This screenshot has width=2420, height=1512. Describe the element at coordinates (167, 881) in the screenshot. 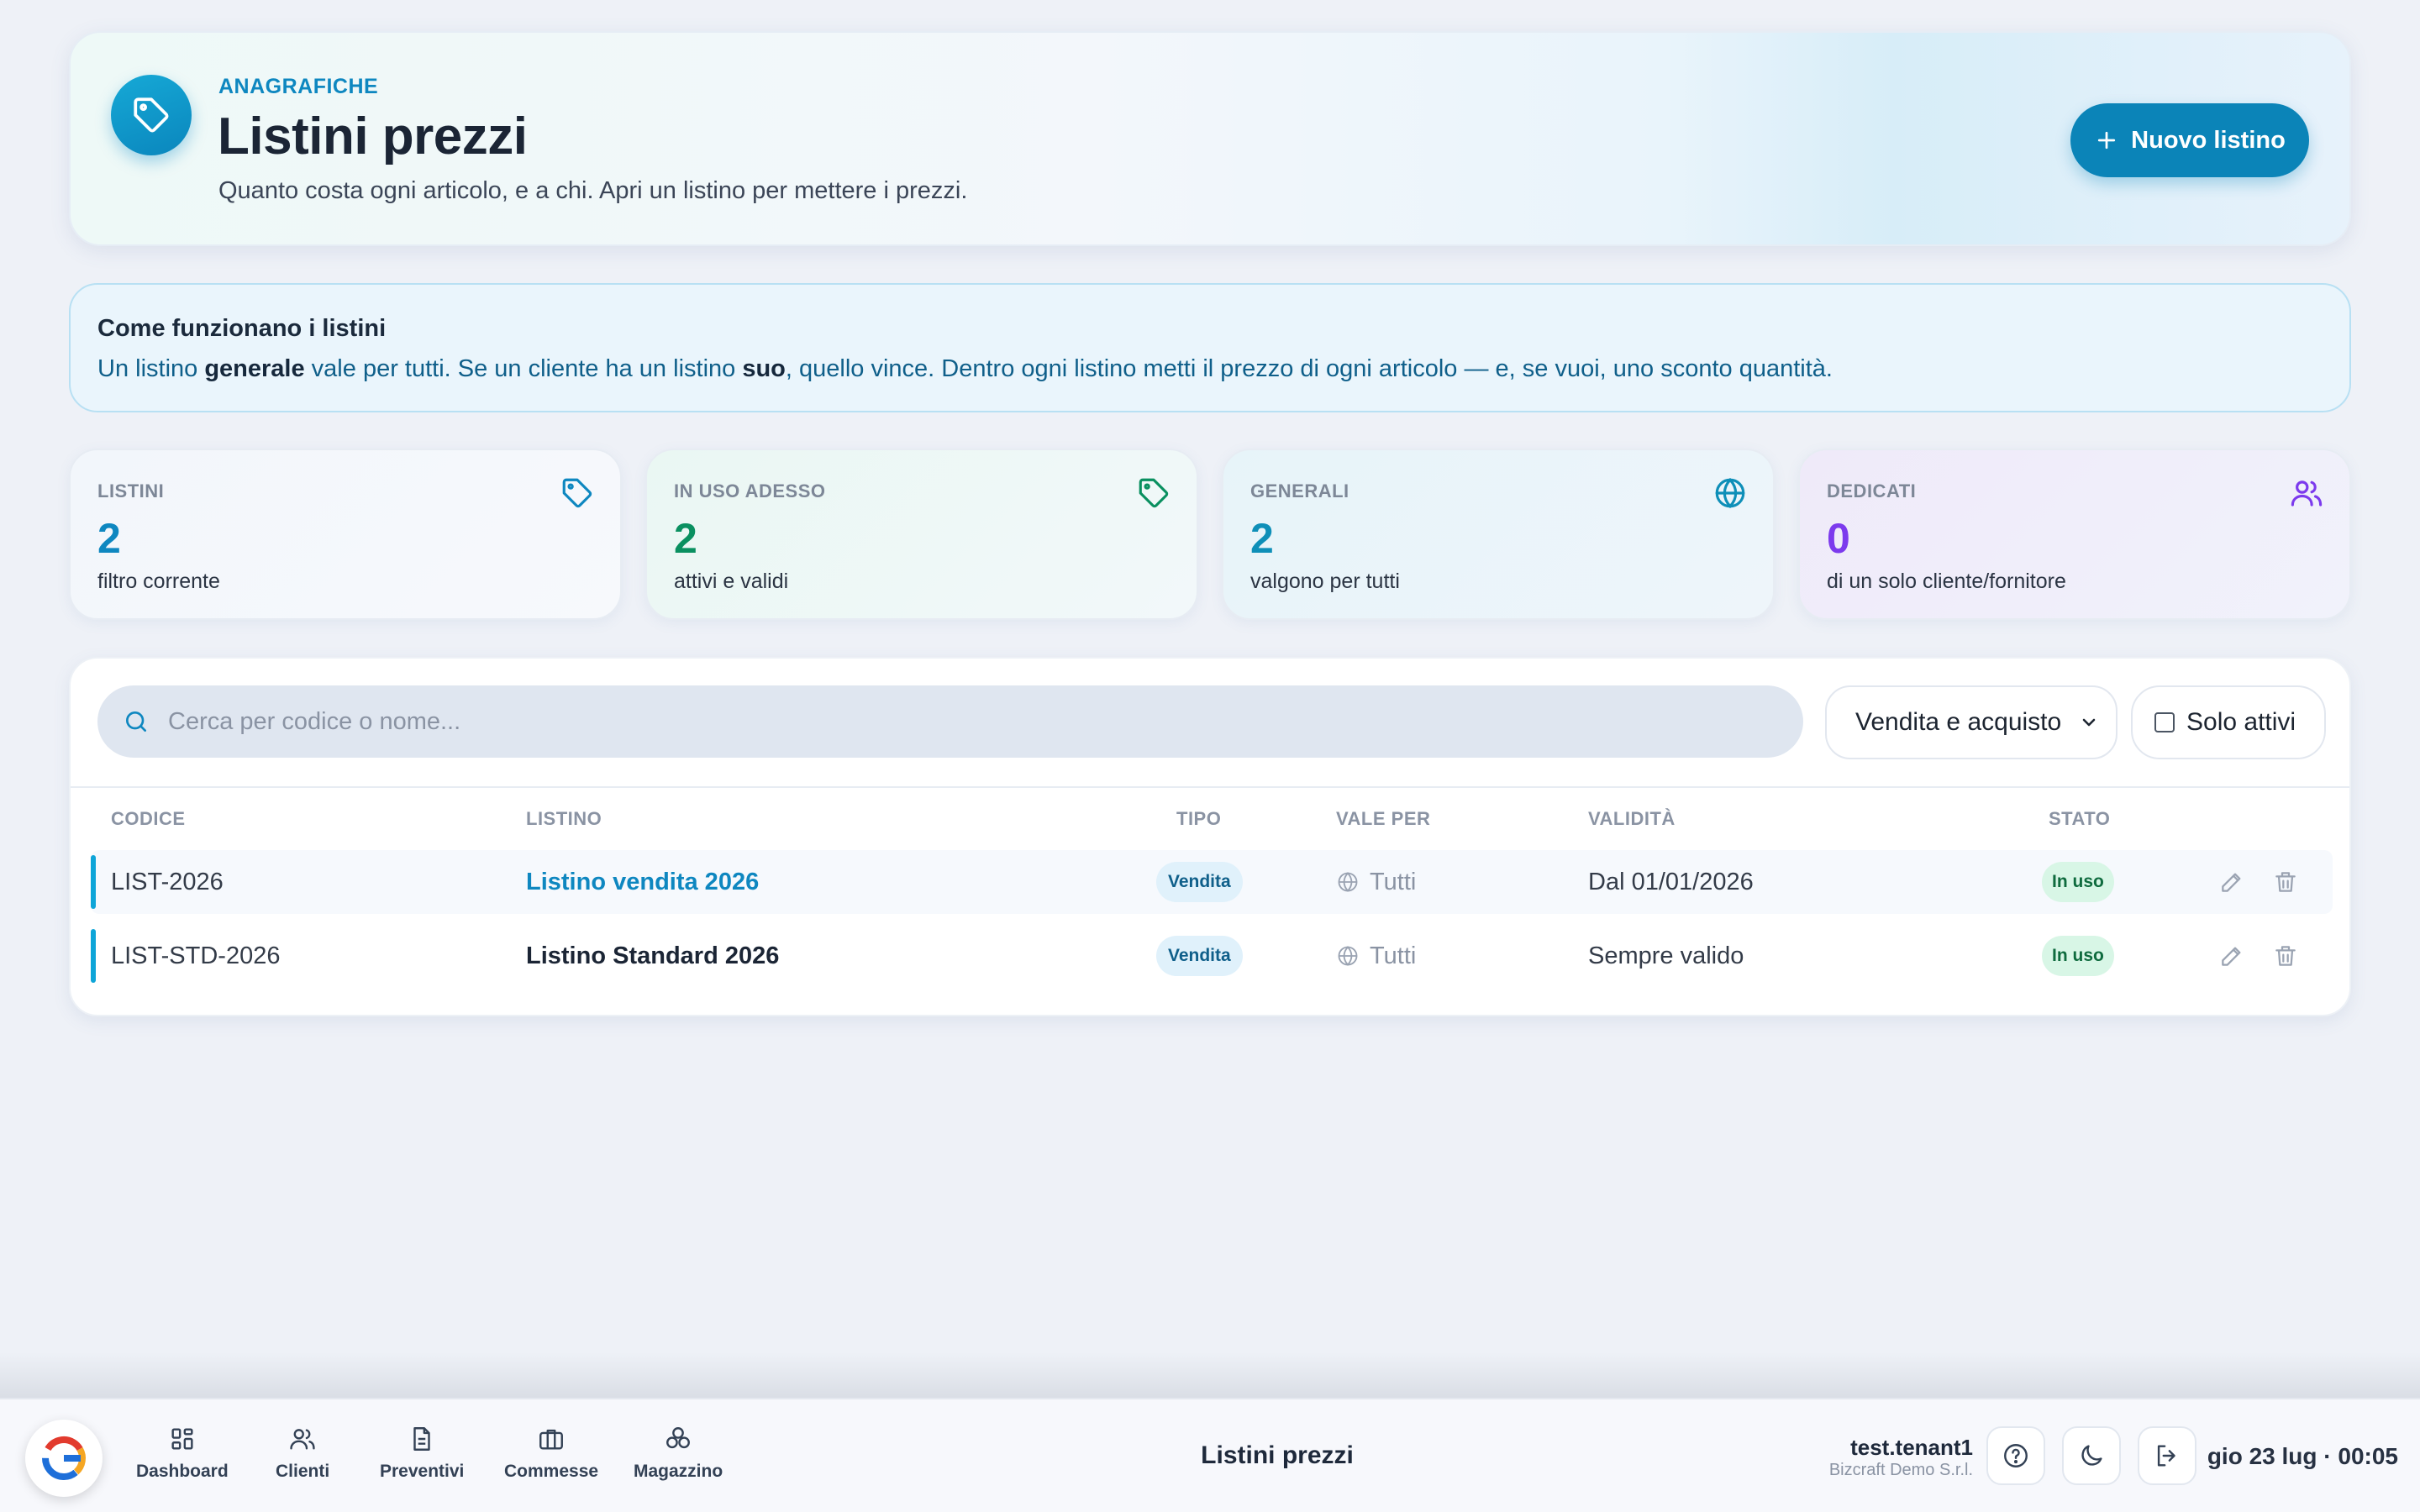

I see `cell-code: LIST-2026` at that location.